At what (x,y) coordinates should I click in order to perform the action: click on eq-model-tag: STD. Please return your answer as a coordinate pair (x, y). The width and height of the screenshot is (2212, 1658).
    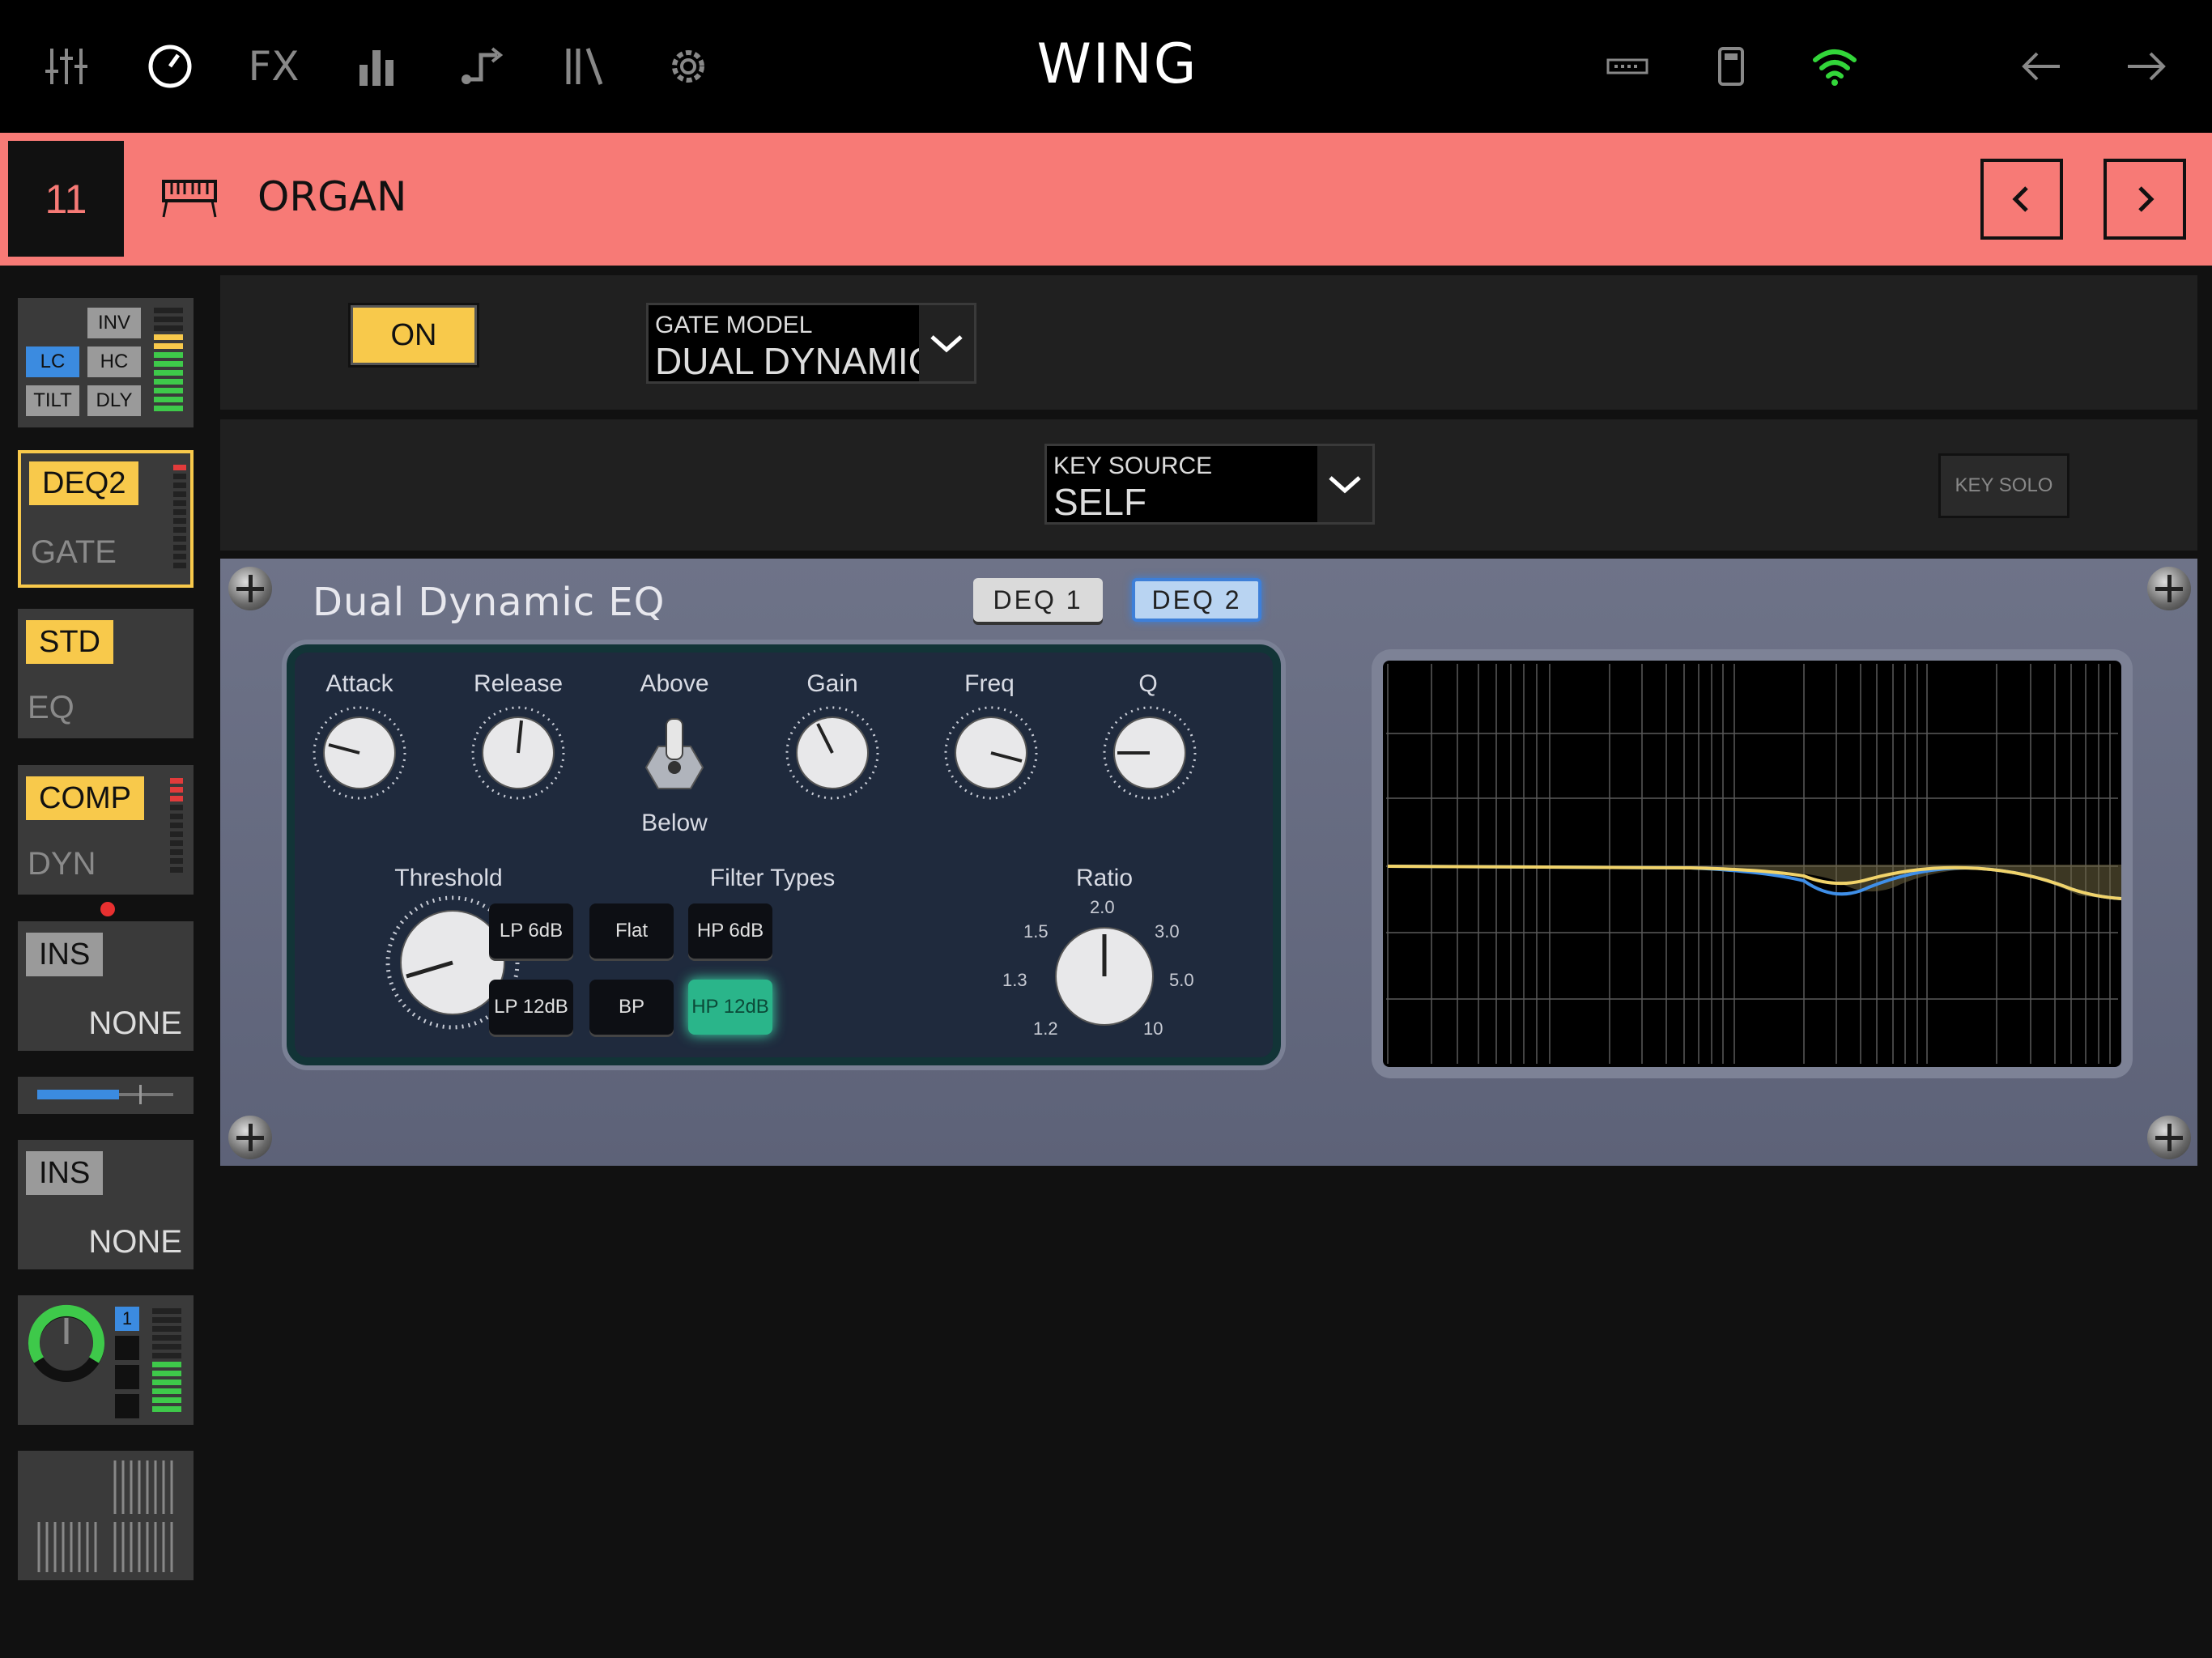
    Looking at the image, I should click on (70, 642).